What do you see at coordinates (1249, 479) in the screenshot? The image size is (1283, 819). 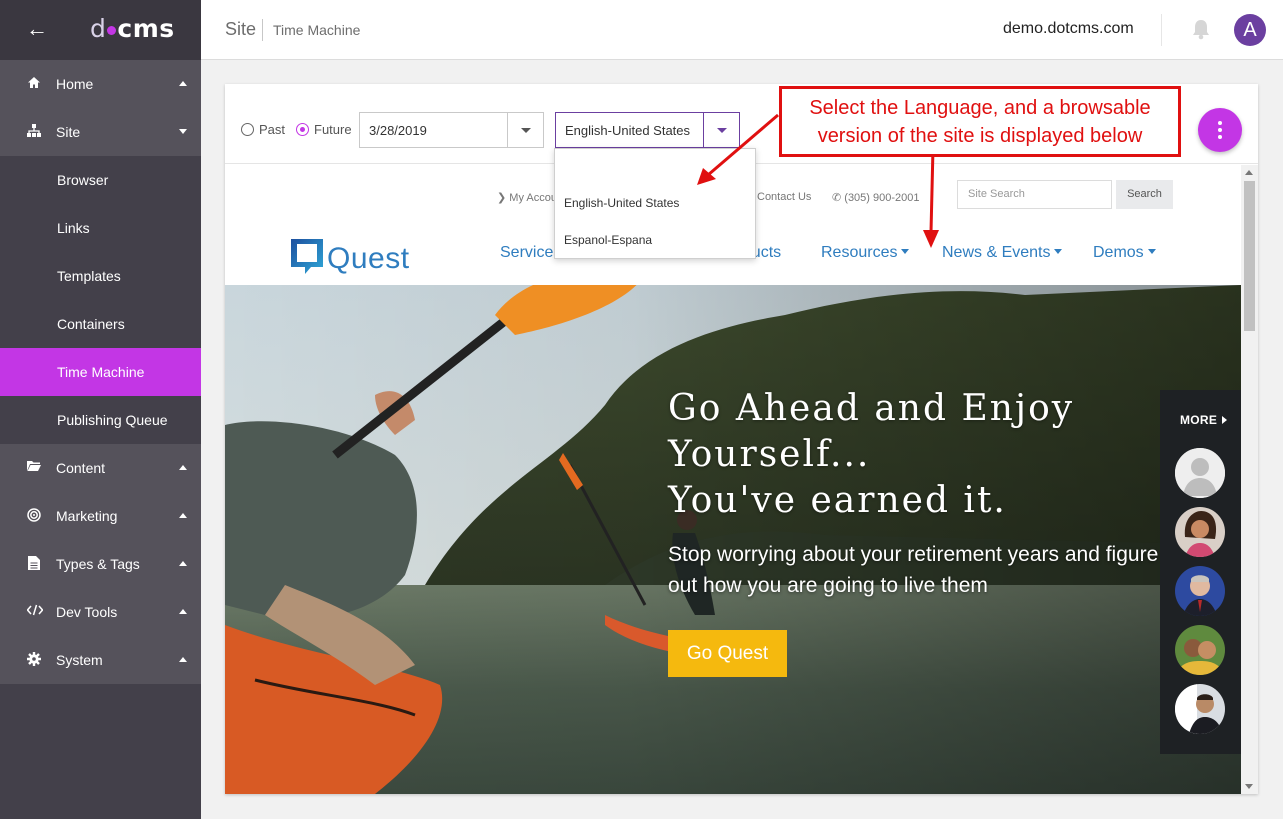 I see `preview-scrollbar` at bounding box center [1249, 479].